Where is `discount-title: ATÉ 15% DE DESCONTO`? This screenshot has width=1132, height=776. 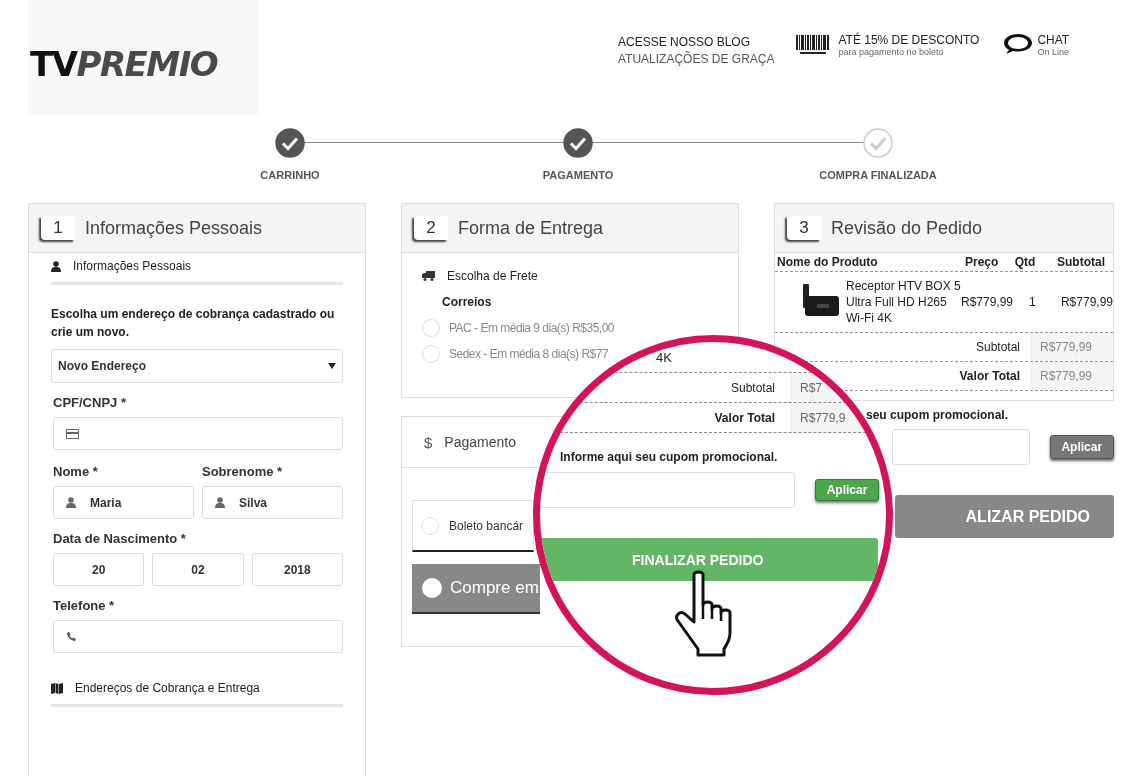
discount-title: ATÉ 15% DE DESCONTO is located at coordinates (909, 40).